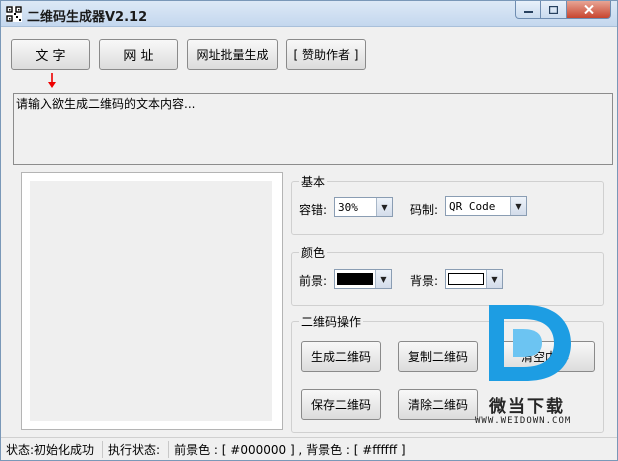 This screenshot has width=618, height=461. I want to click on clear-qr-button: 清除二维码, so click(438, 404).